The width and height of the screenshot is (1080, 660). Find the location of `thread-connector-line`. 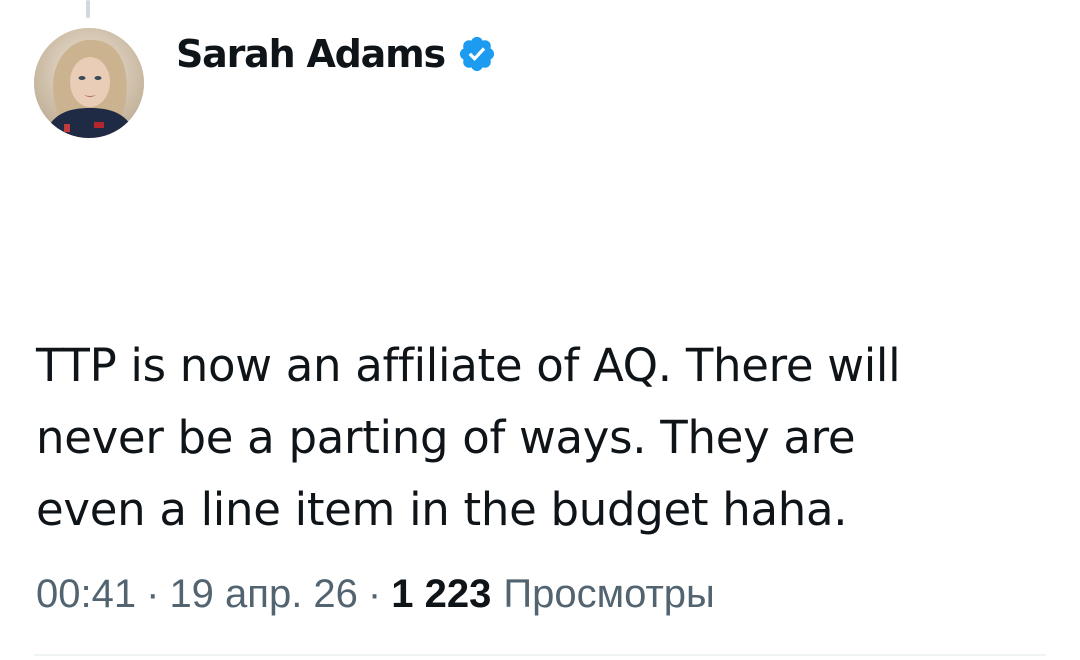

thread-connector-line is located at coordinates (88, 9).